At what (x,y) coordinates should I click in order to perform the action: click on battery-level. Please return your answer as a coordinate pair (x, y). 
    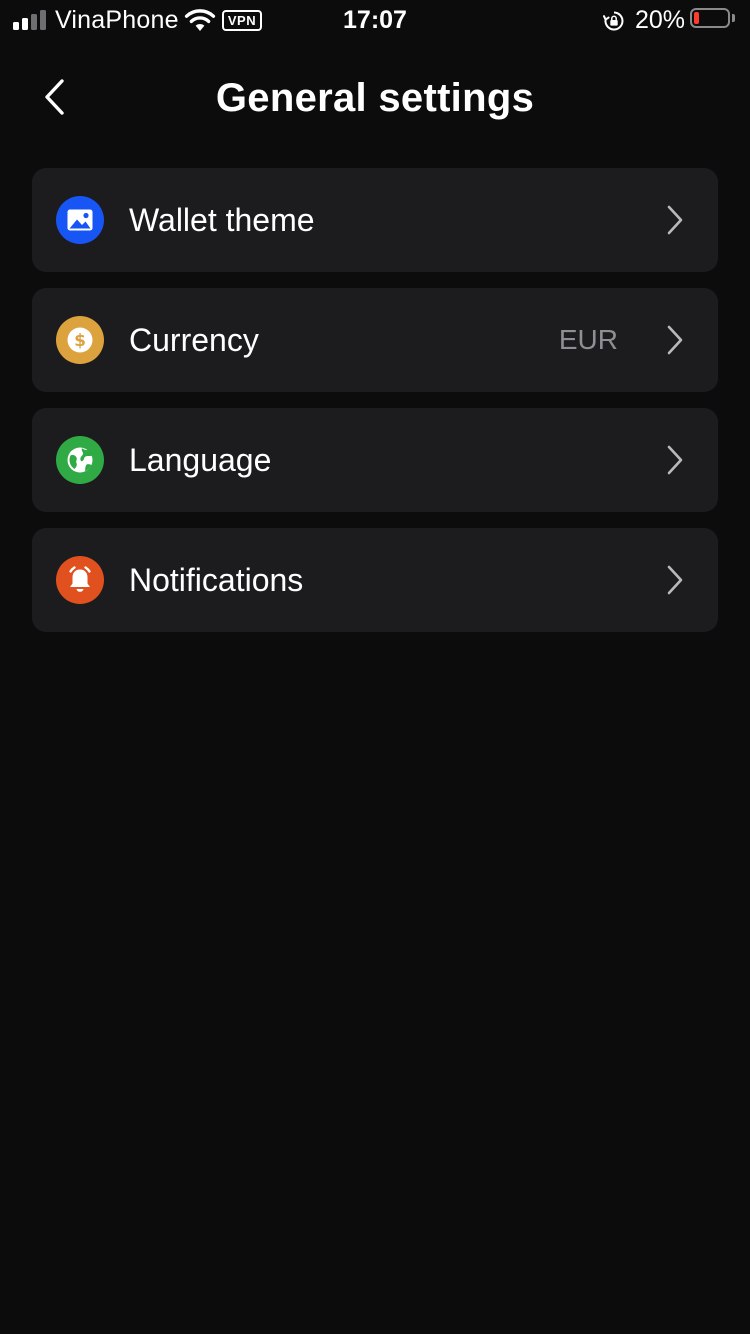
    Looking at the image, I should click on (696, 18).